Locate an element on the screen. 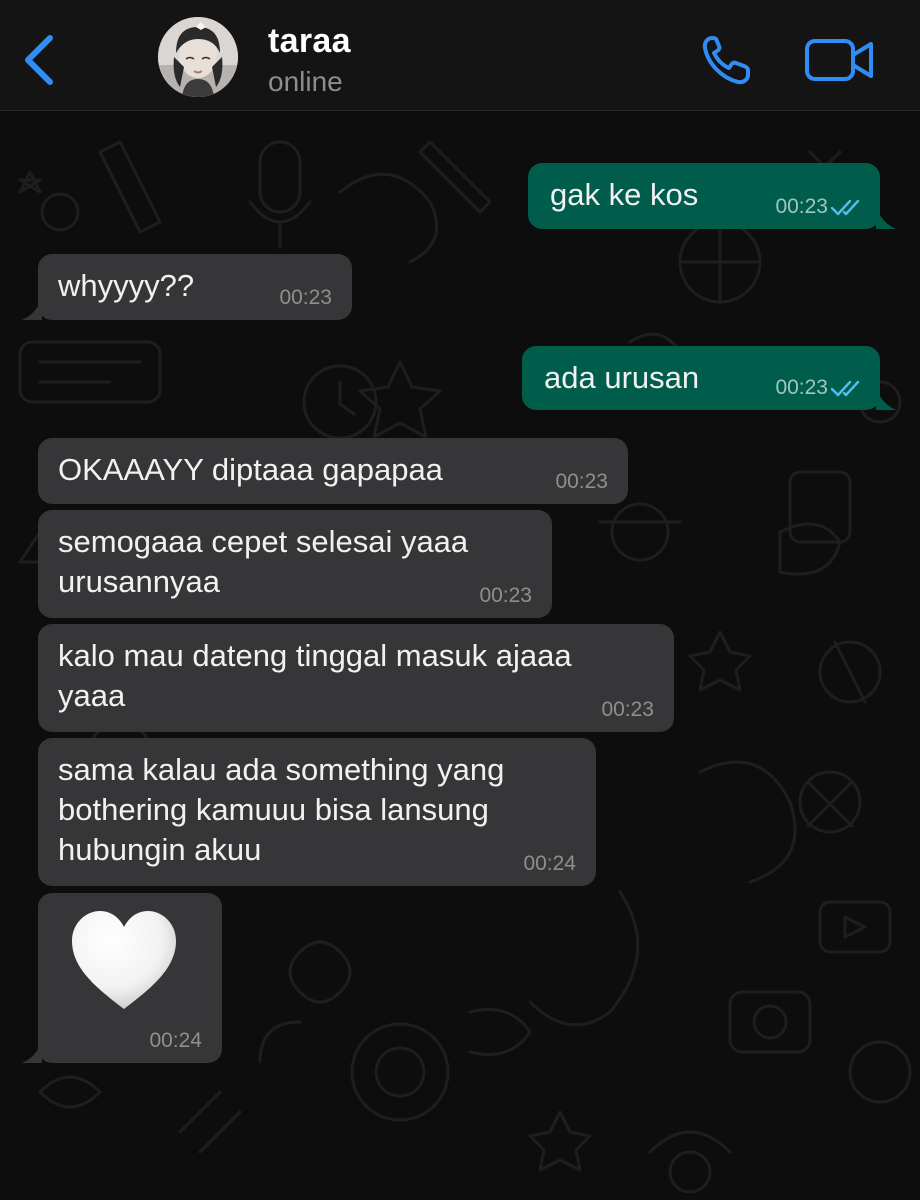  white-heart-icon is located at coordinates (124, 960).